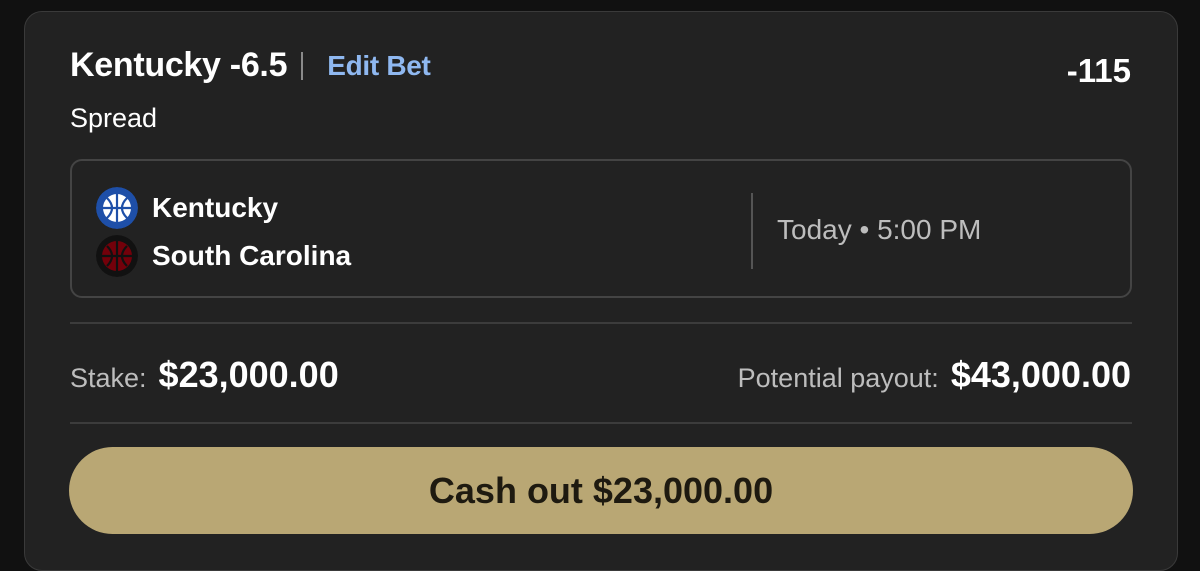 This screenshot has width=1200, height=571. Describe the element at coordinates (117, 256) in the screenshot. I see `south-carolina-basketball-logo-icon` at that location.